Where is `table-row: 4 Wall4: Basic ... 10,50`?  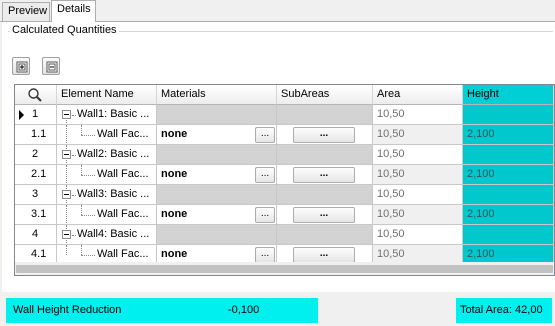 table-row: 4 Wall4: Basic ... 10,50 is located at coordinates (284, 235).